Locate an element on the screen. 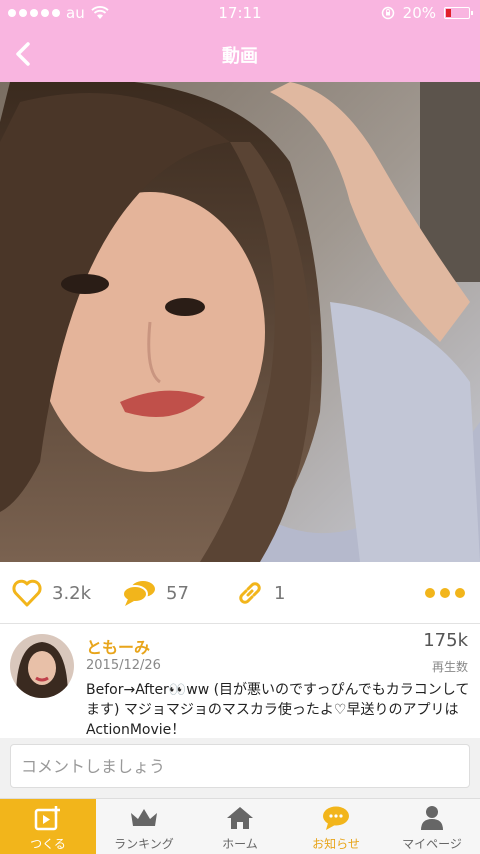  rotation-lock-icon is located at coordinates (387, 13).